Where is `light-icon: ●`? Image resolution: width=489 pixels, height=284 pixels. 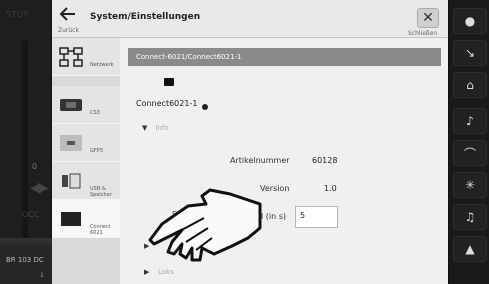
light-icon: ● is located at coordinates (470, 21).